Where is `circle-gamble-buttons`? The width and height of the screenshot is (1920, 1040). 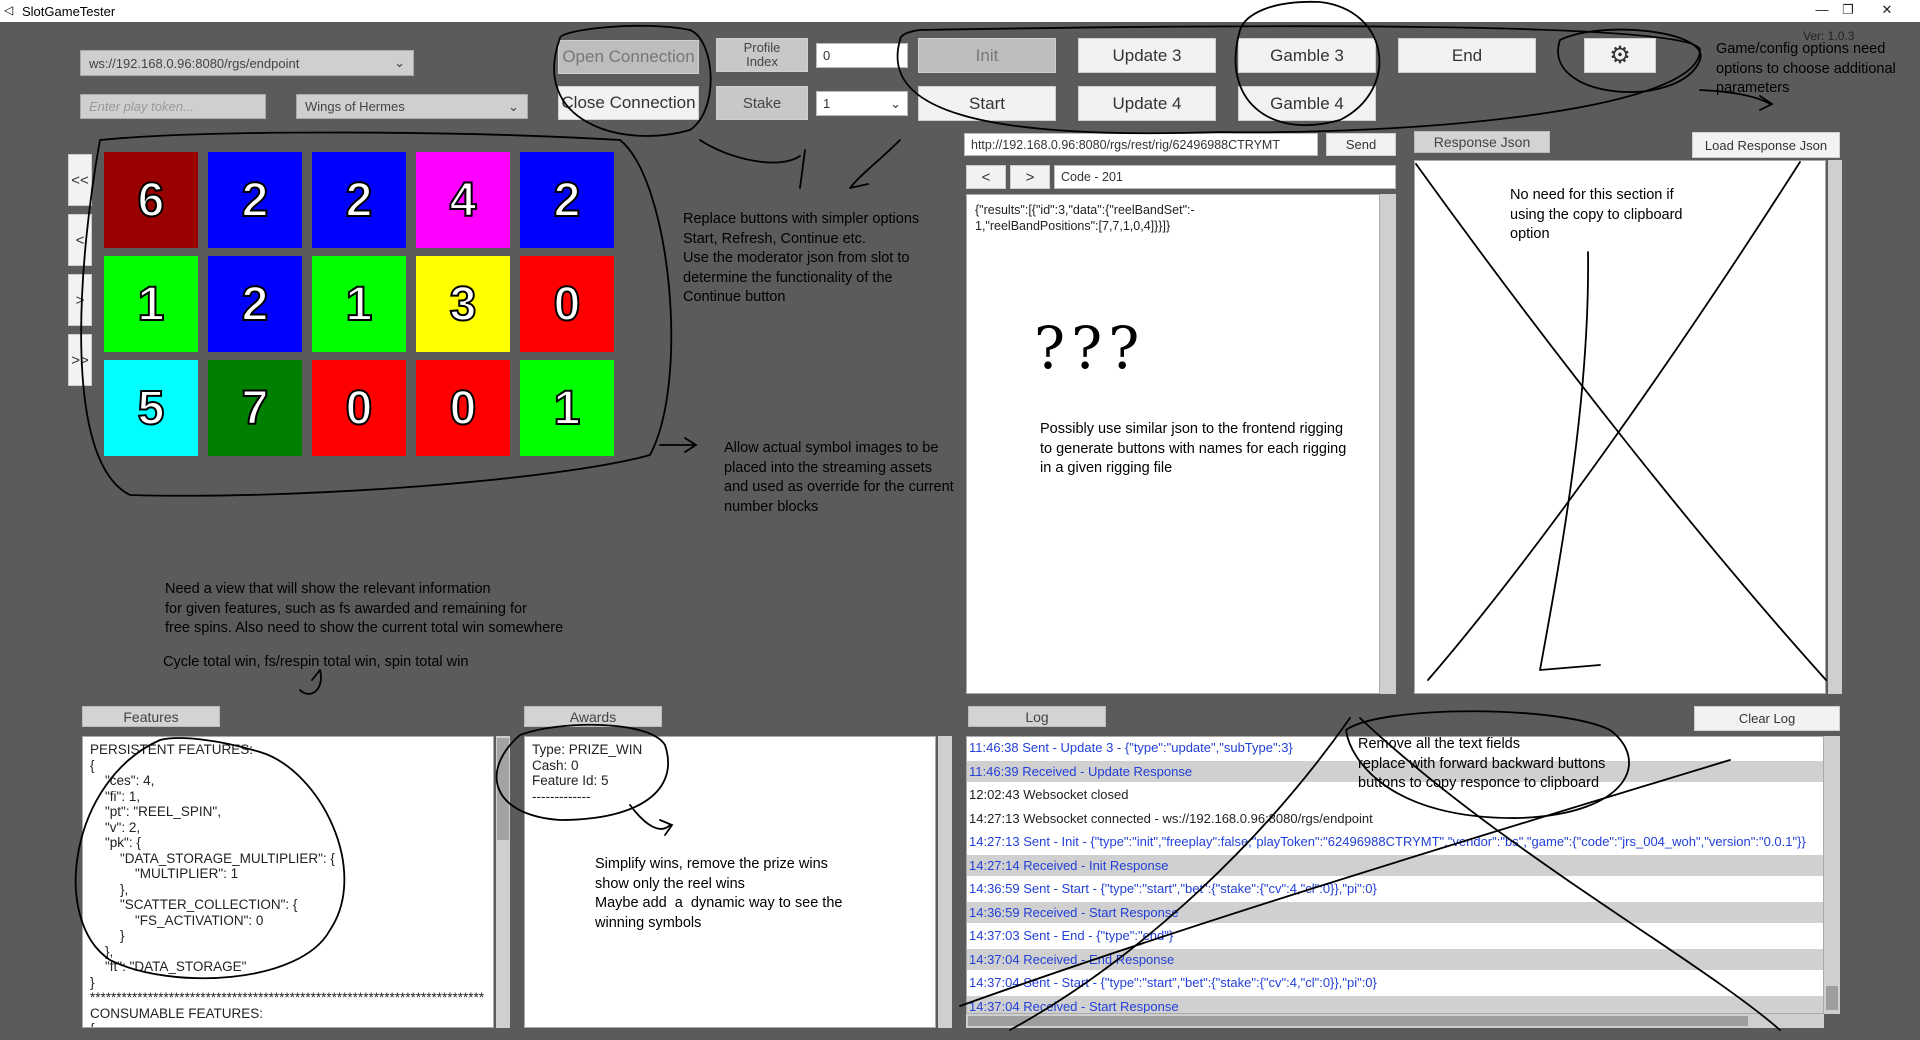 circle-gamble-buttons is located at coordinates (1307, 63).